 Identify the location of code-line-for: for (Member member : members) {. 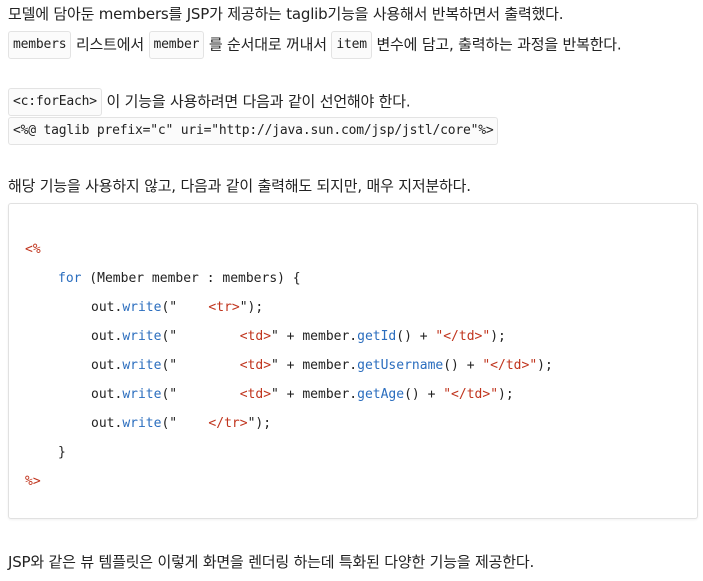
(179, 279).